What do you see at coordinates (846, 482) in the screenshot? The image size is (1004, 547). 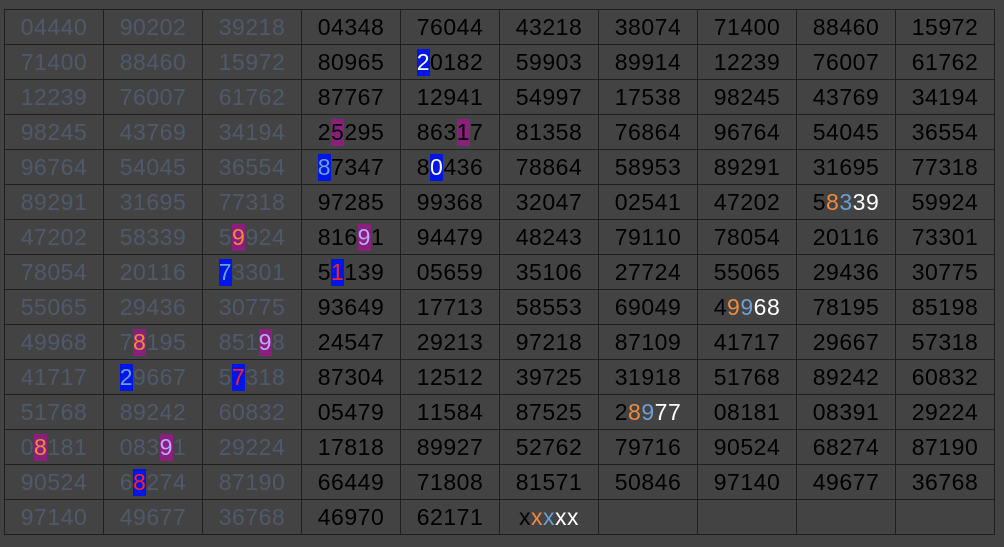 I see `grid-cell: 49677` at bounding box center [846, 482].